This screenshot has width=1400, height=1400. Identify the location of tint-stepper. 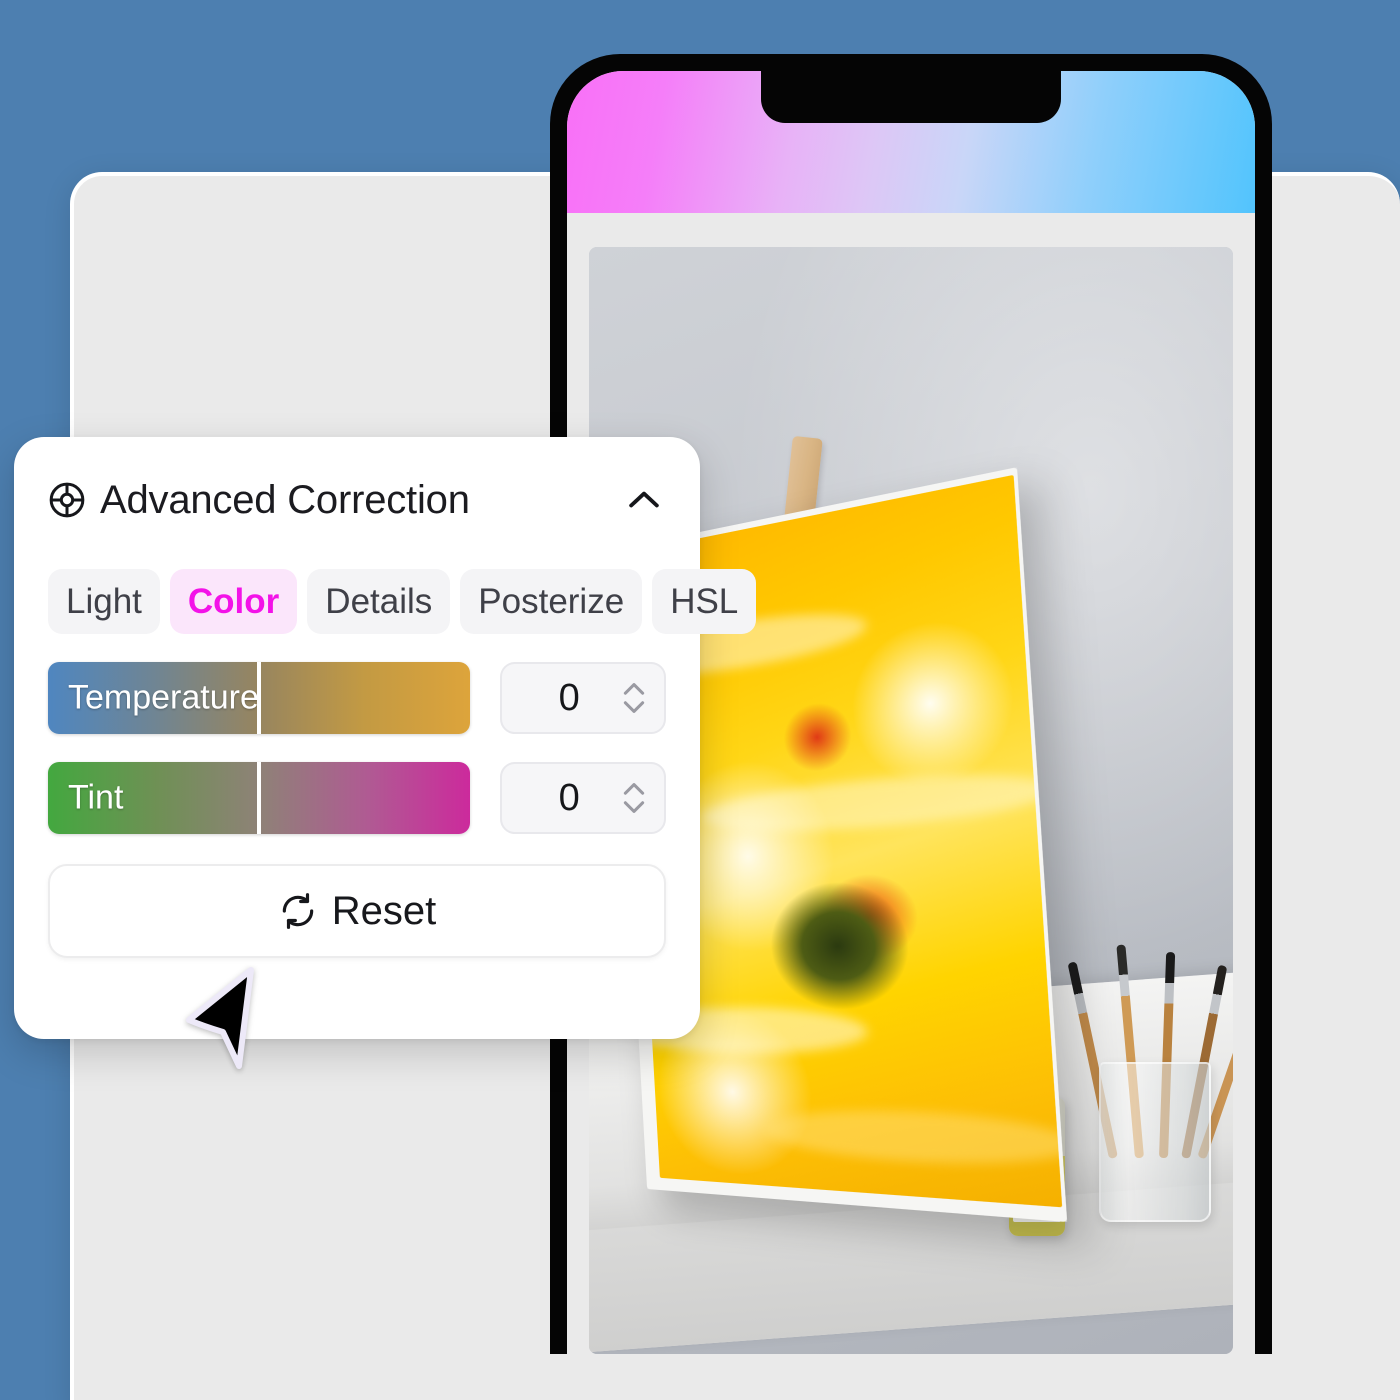
(634, 798).